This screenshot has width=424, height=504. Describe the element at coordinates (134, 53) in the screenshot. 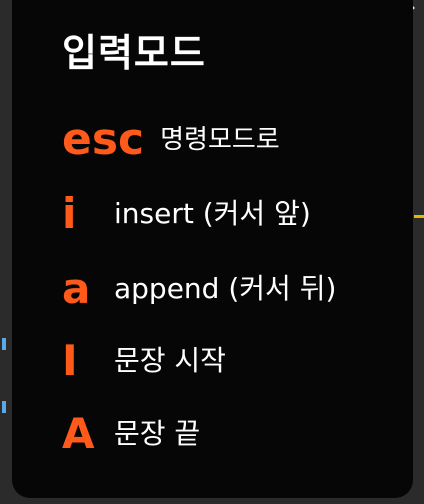

I see `card-title: 입력모드` at that location.